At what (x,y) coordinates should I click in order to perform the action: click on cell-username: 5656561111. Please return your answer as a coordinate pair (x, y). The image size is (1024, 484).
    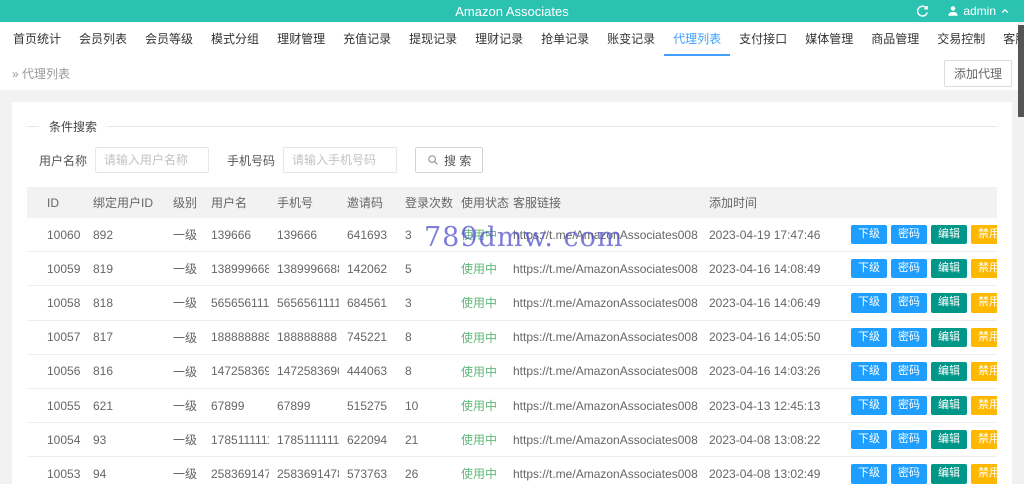
    Looking at the image, I should click on (236, 303).